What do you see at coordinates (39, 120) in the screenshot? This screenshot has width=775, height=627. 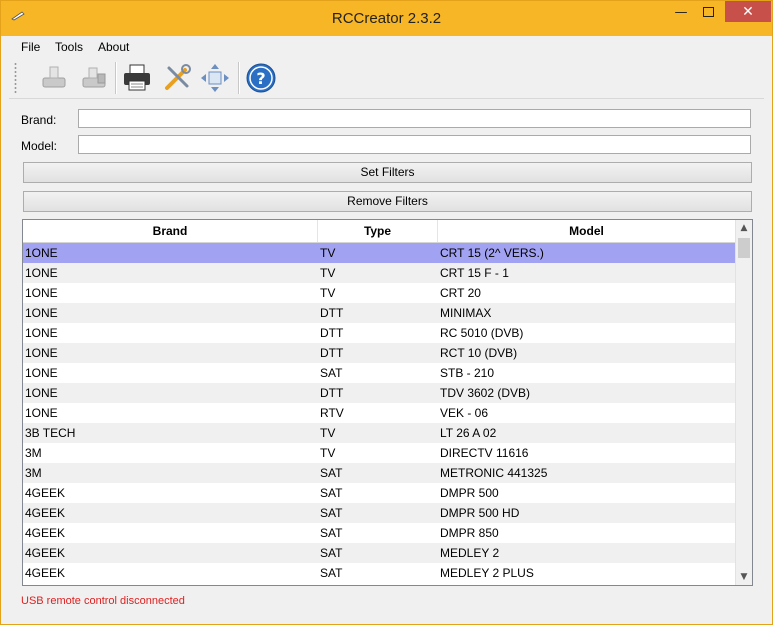 I see `brand-label: Brand:` at bounding box center [39, 120].